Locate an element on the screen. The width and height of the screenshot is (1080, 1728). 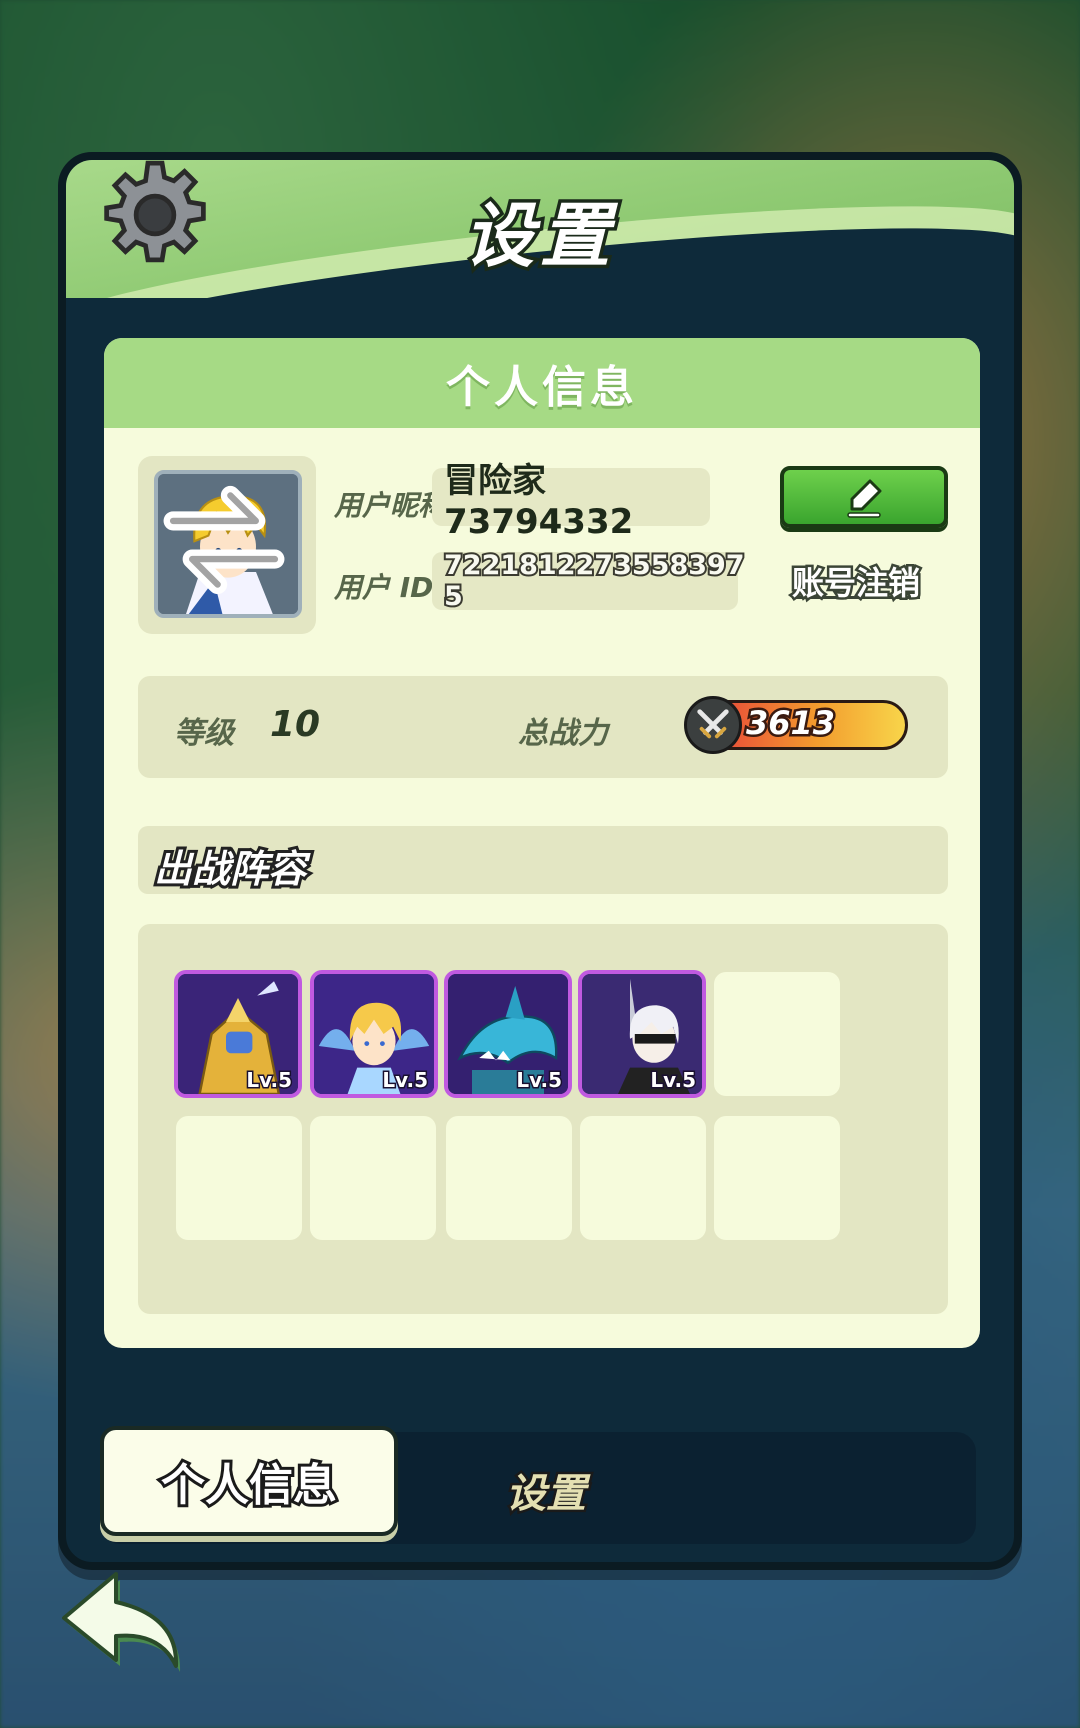
pencil-edit-icon is located at coordinates (864, 498).